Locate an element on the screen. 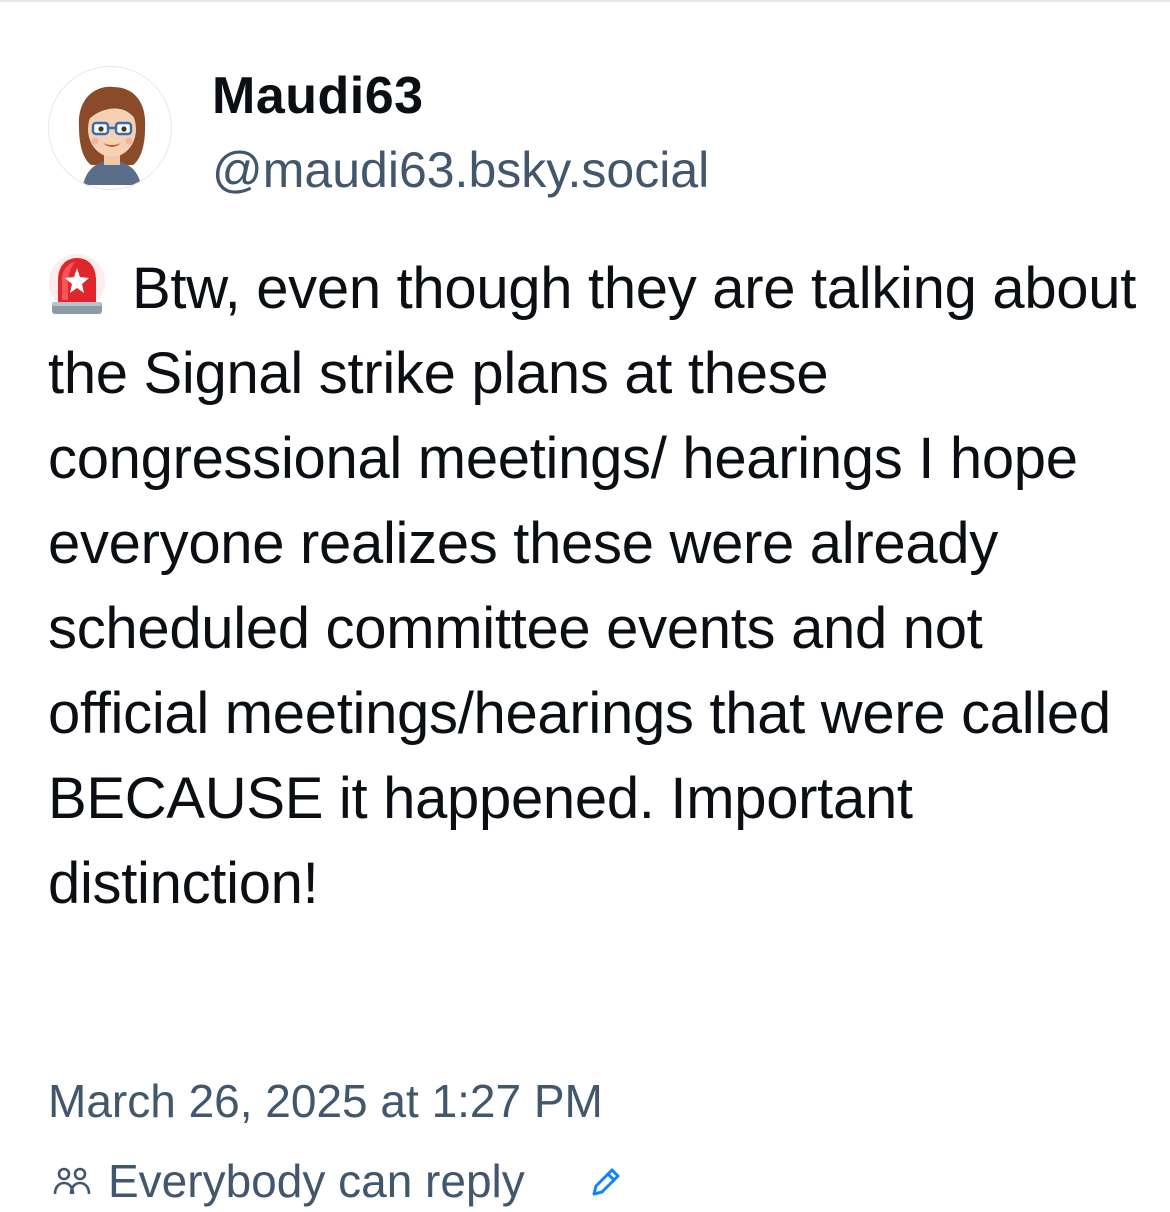 The image size is (1170, 1212). author-handle: @maudi63.bsky.social is located at coordinates (460, 170).